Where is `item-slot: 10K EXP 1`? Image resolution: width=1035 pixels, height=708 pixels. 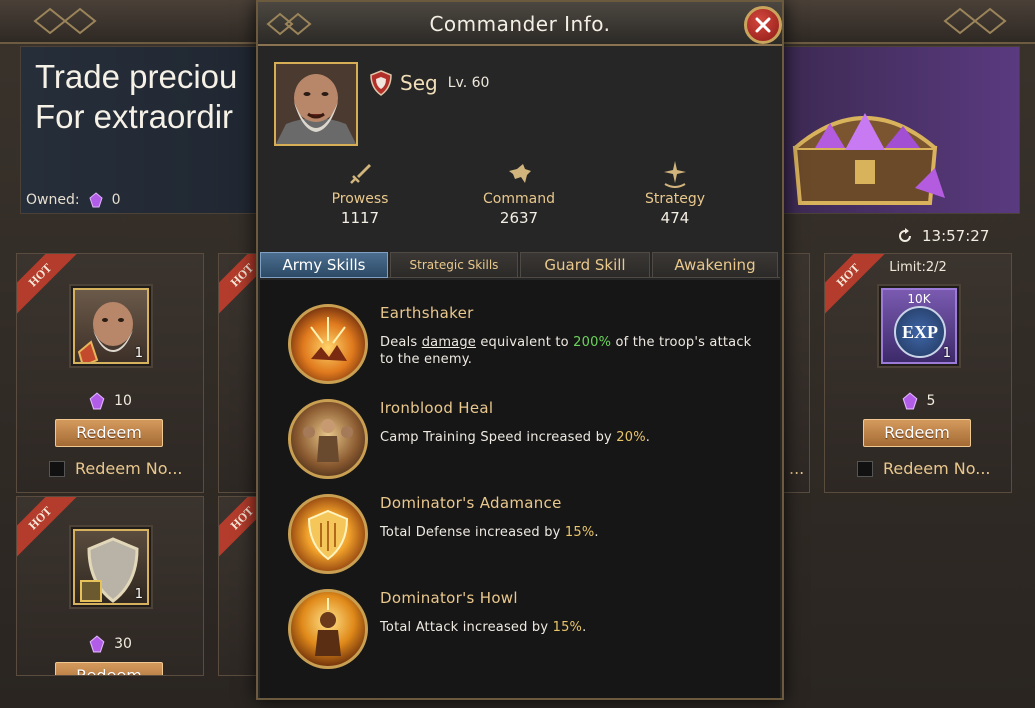 item-slot: 10K EXP 1 is located at coordinates (919, 326).